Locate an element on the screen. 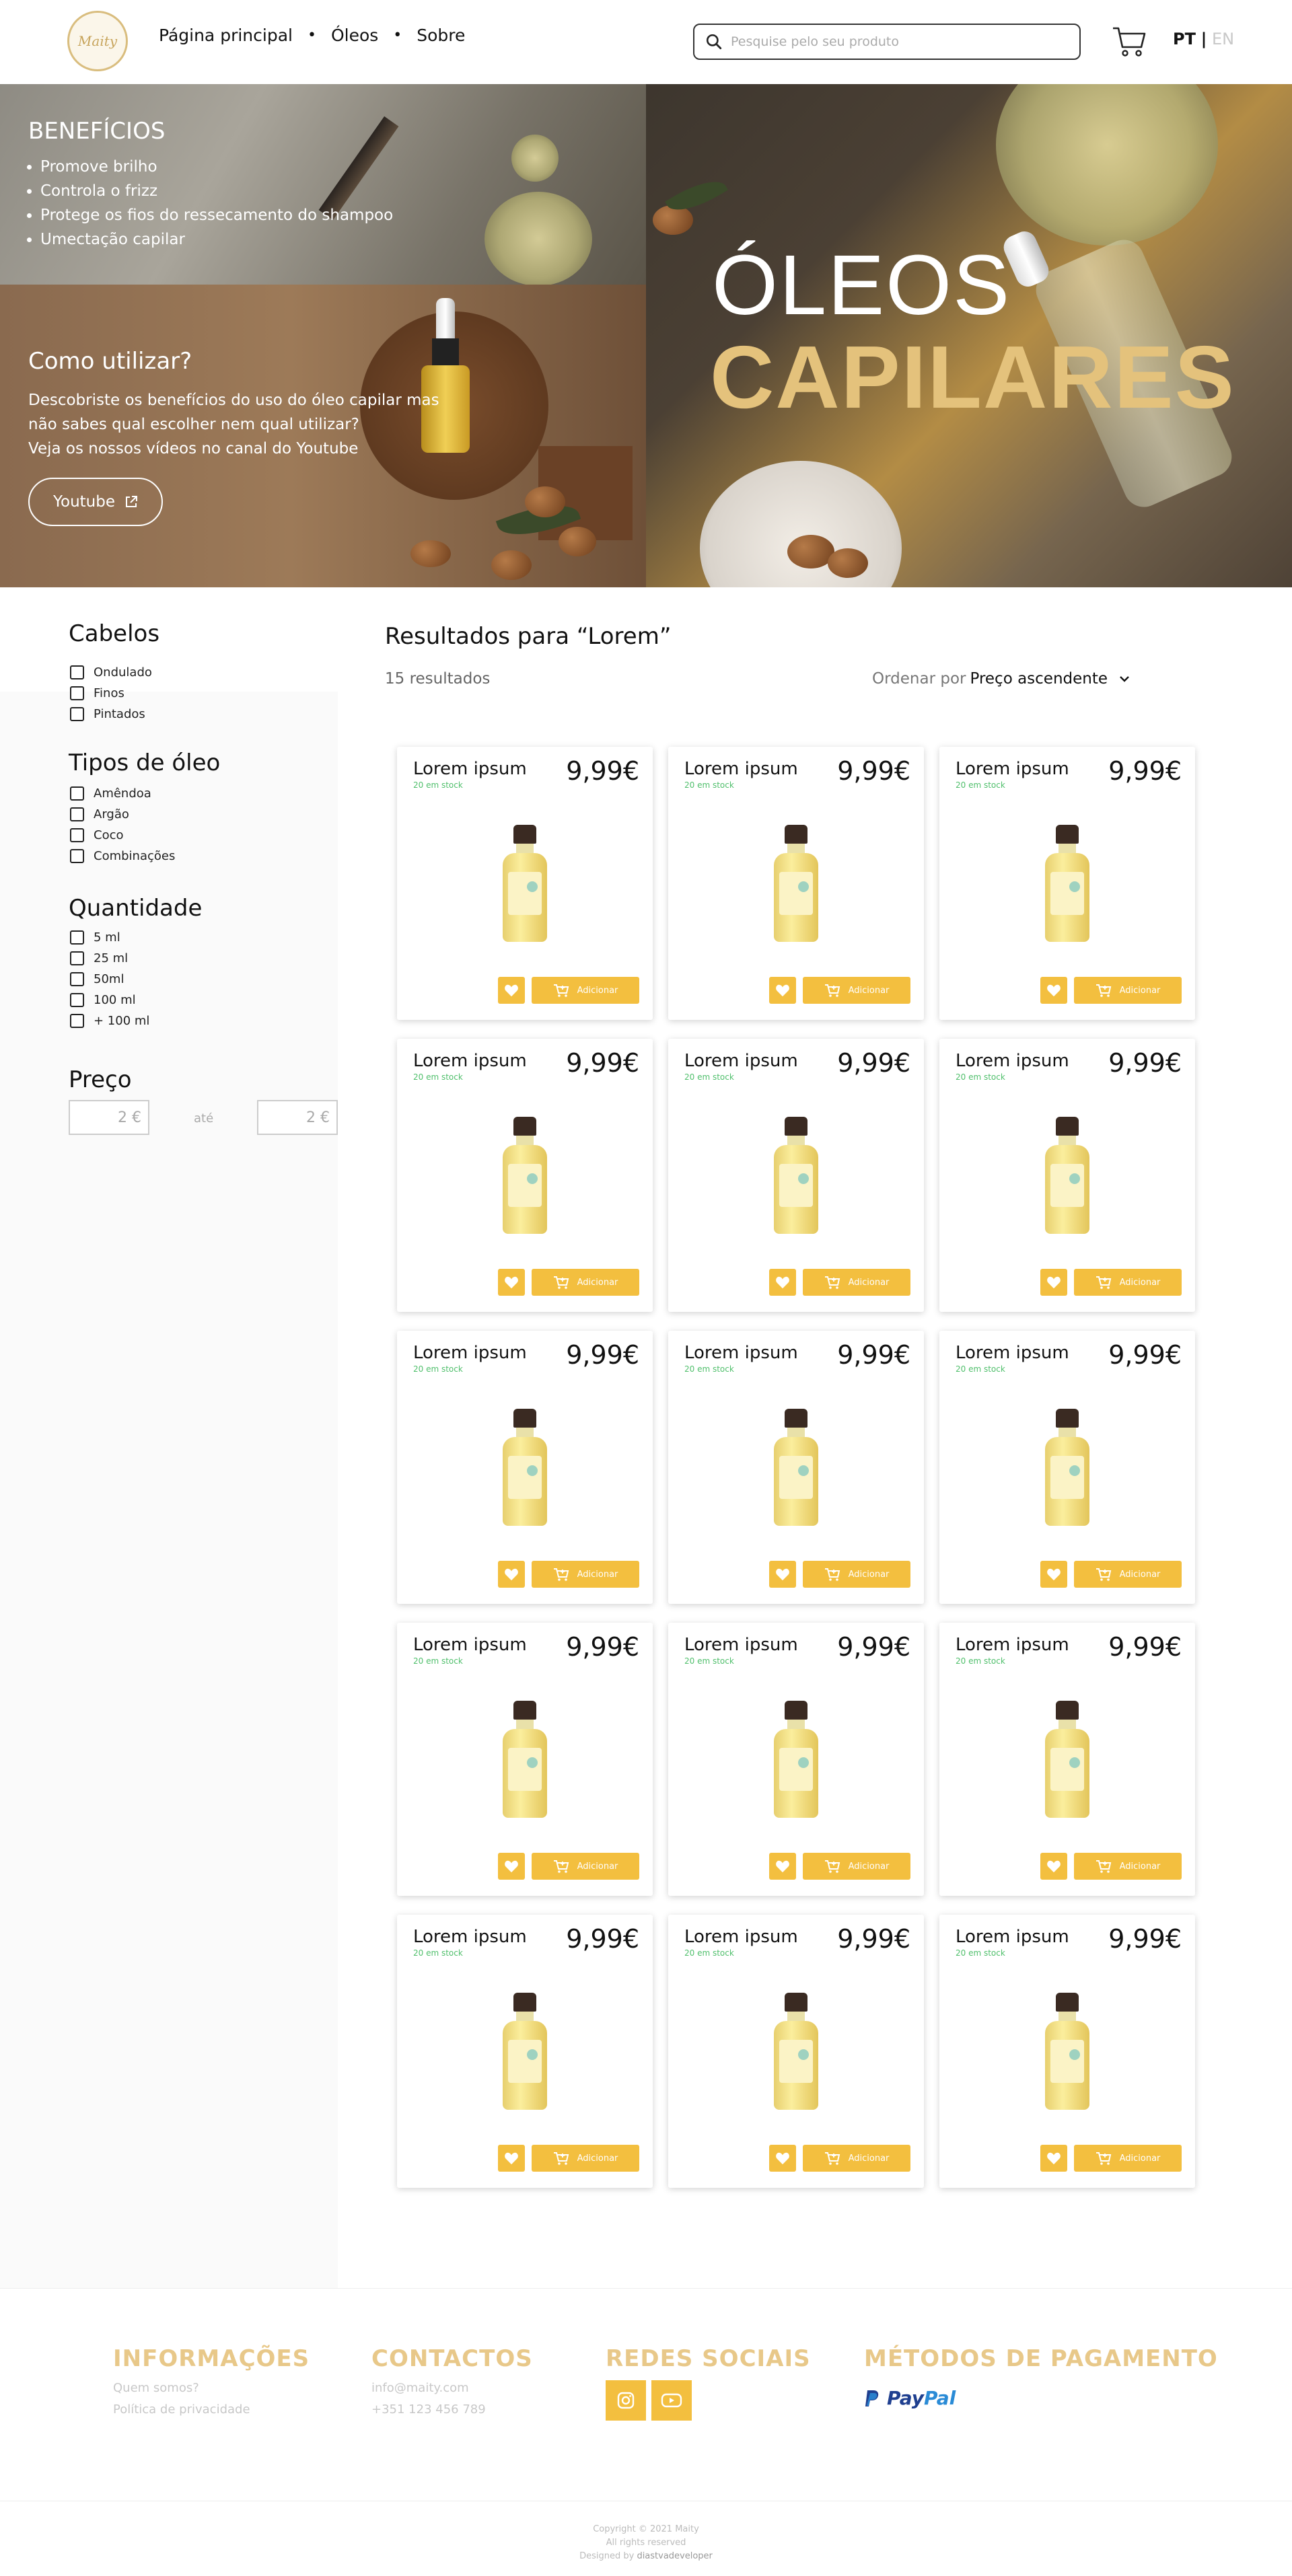 The image size is (1292, 2576). filter-option: Amêndoa is located at coordinates (123, 793).